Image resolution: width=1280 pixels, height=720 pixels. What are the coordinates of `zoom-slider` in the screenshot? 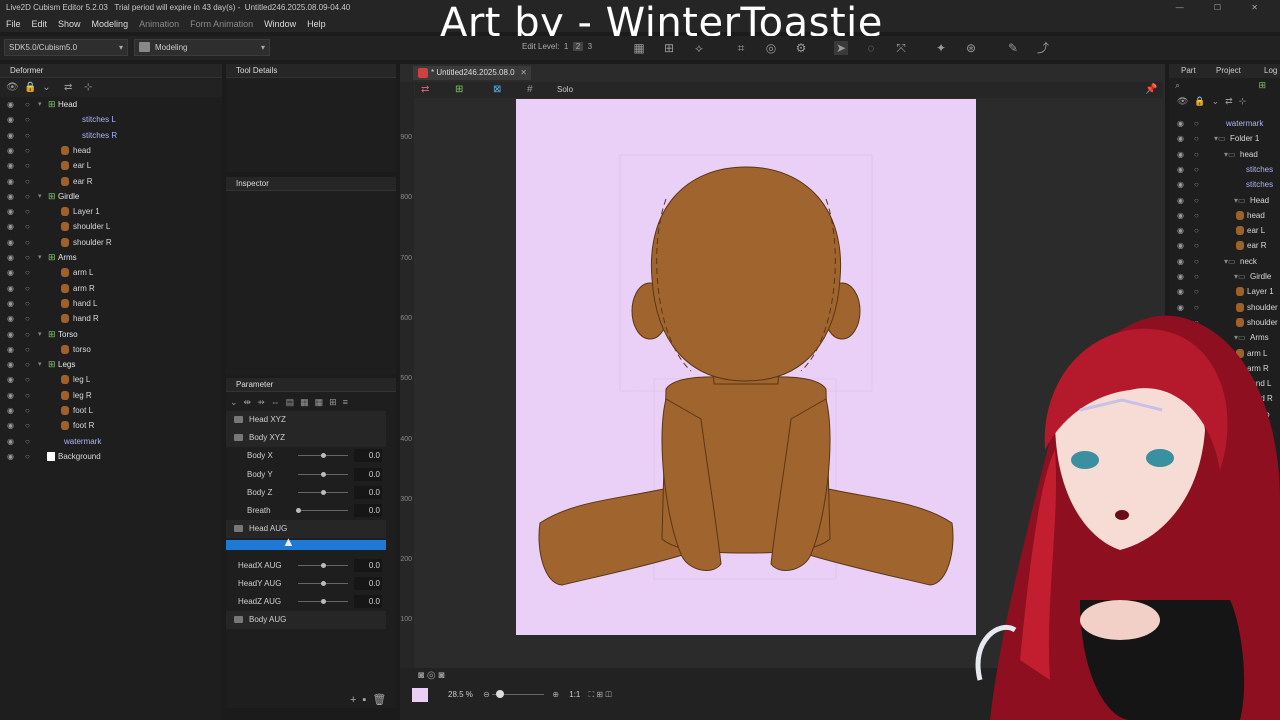 It's located at (518, 694).